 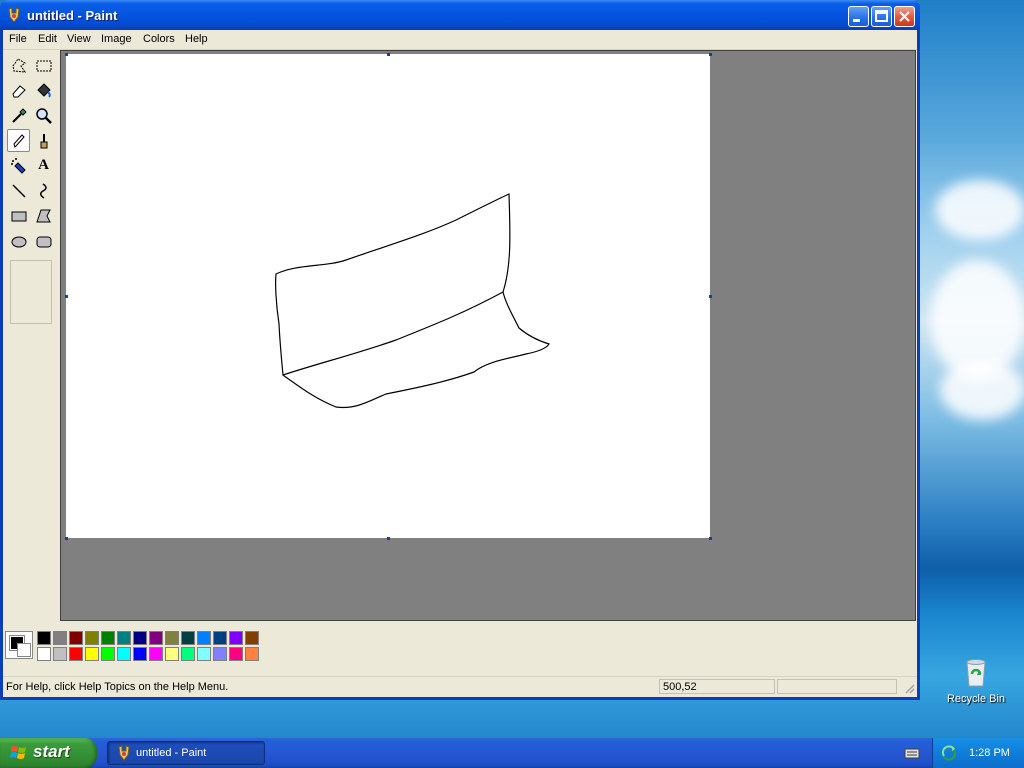 I want to click on pencil-icon, so click(x=18, y=140).